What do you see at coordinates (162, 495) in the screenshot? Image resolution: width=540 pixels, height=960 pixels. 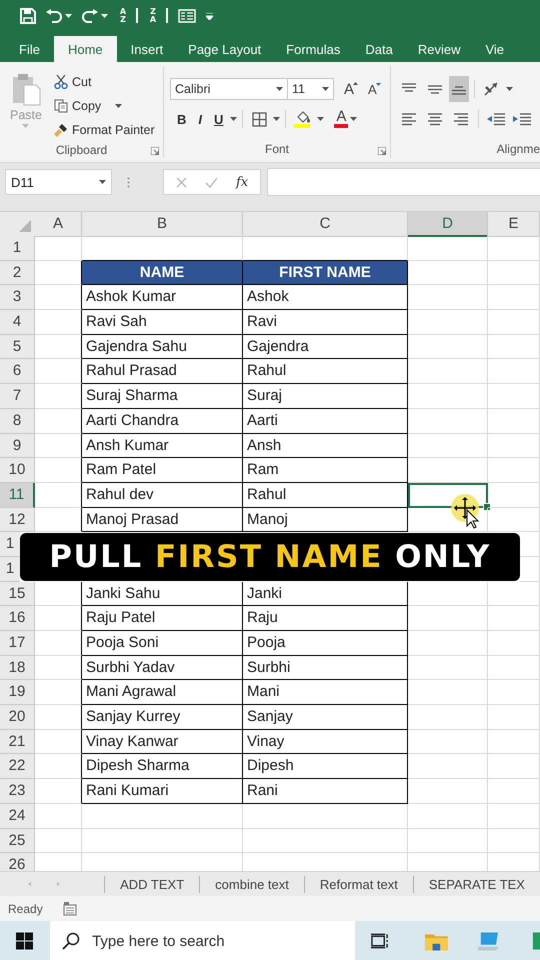 I see `table-cell: Rahul dev` at bounding box center [162, 495].